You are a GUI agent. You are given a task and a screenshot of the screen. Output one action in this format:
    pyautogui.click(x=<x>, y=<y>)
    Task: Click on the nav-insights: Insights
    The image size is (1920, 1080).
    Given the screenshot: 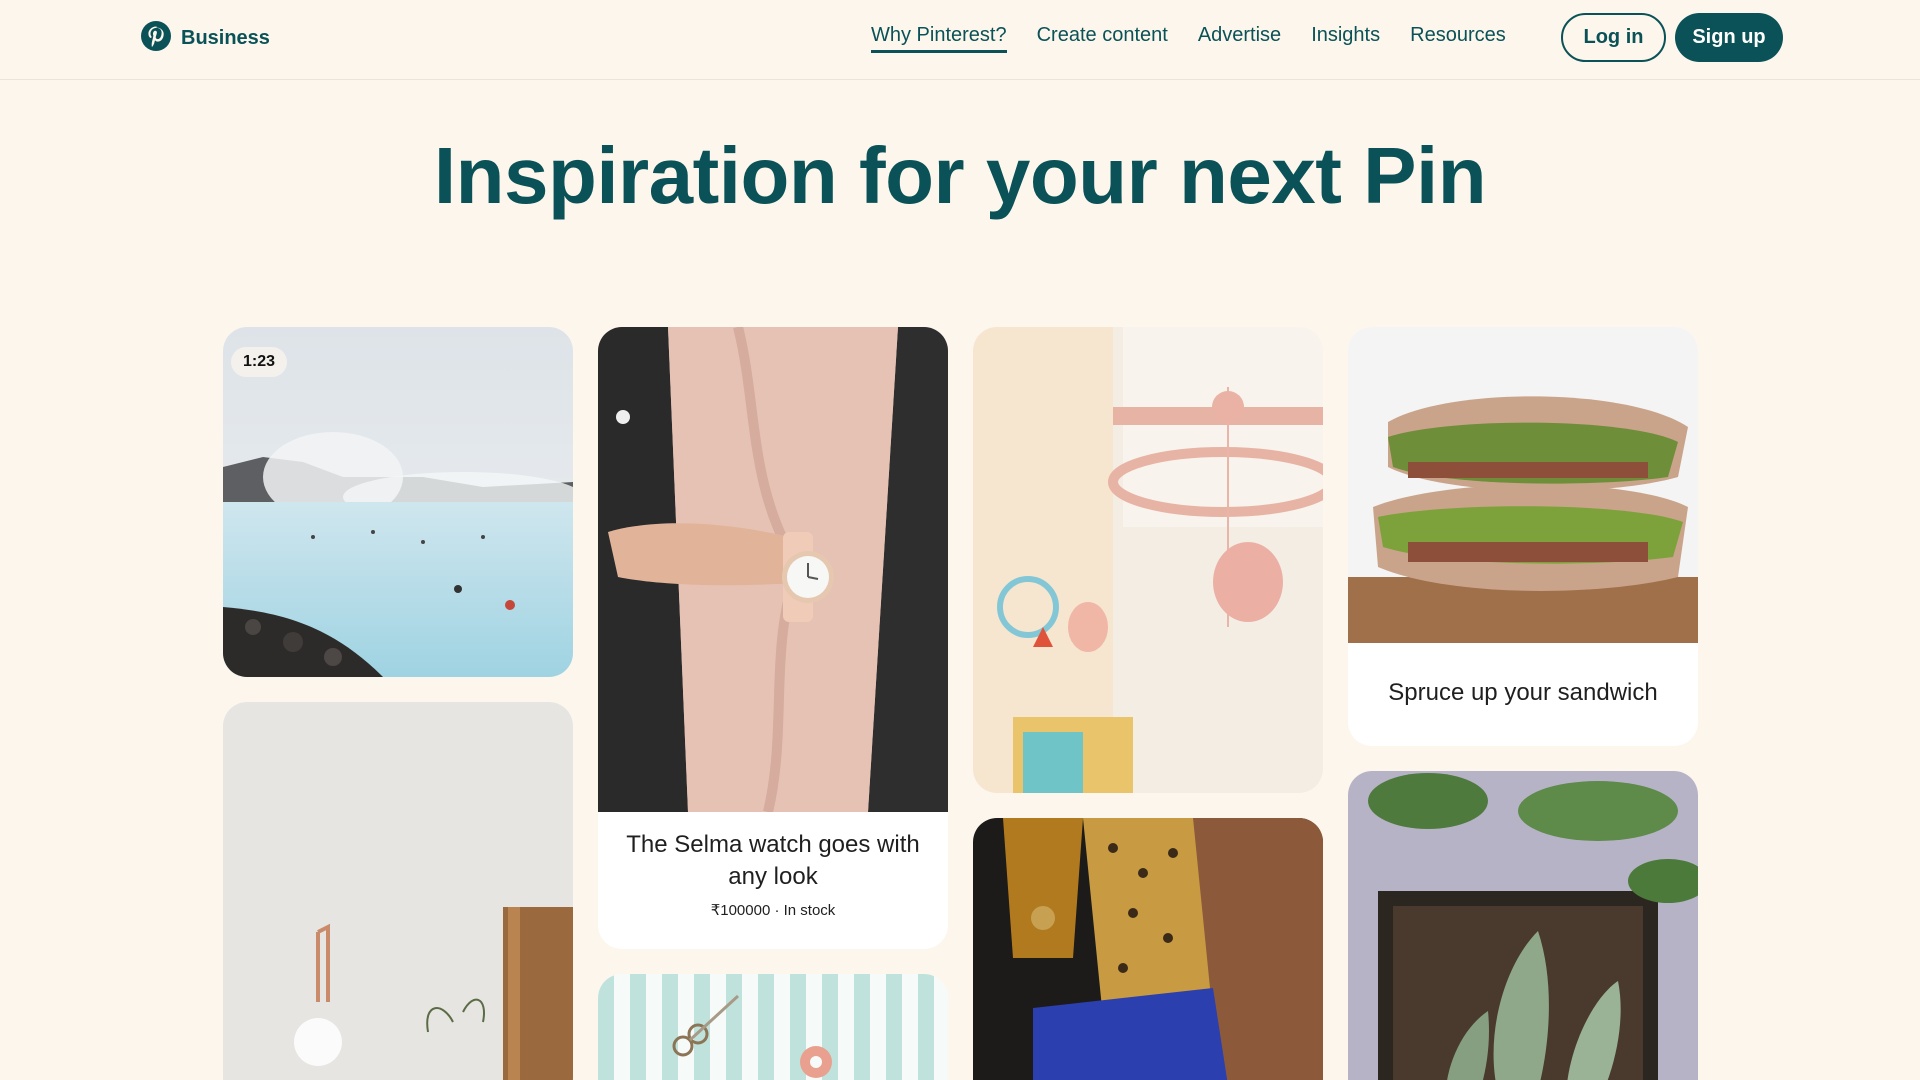 What is the action you would take?
    pyautogui.click(x=1345, y=38)
    